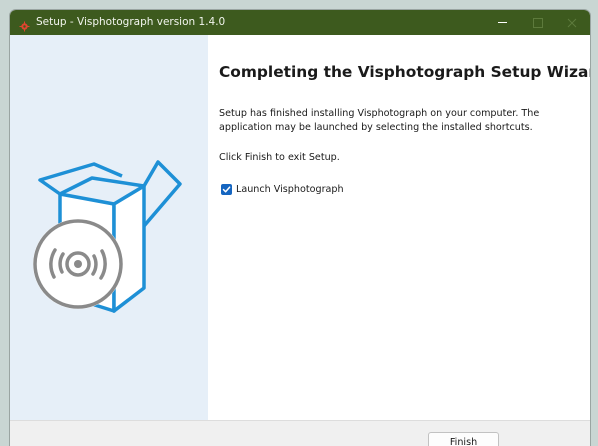 The image size is (598, 446). Describe the element at coordinates (131, 22) in the screenshot. I see `window-title: Setup - Visphotograph version 1.4.0` at that location.